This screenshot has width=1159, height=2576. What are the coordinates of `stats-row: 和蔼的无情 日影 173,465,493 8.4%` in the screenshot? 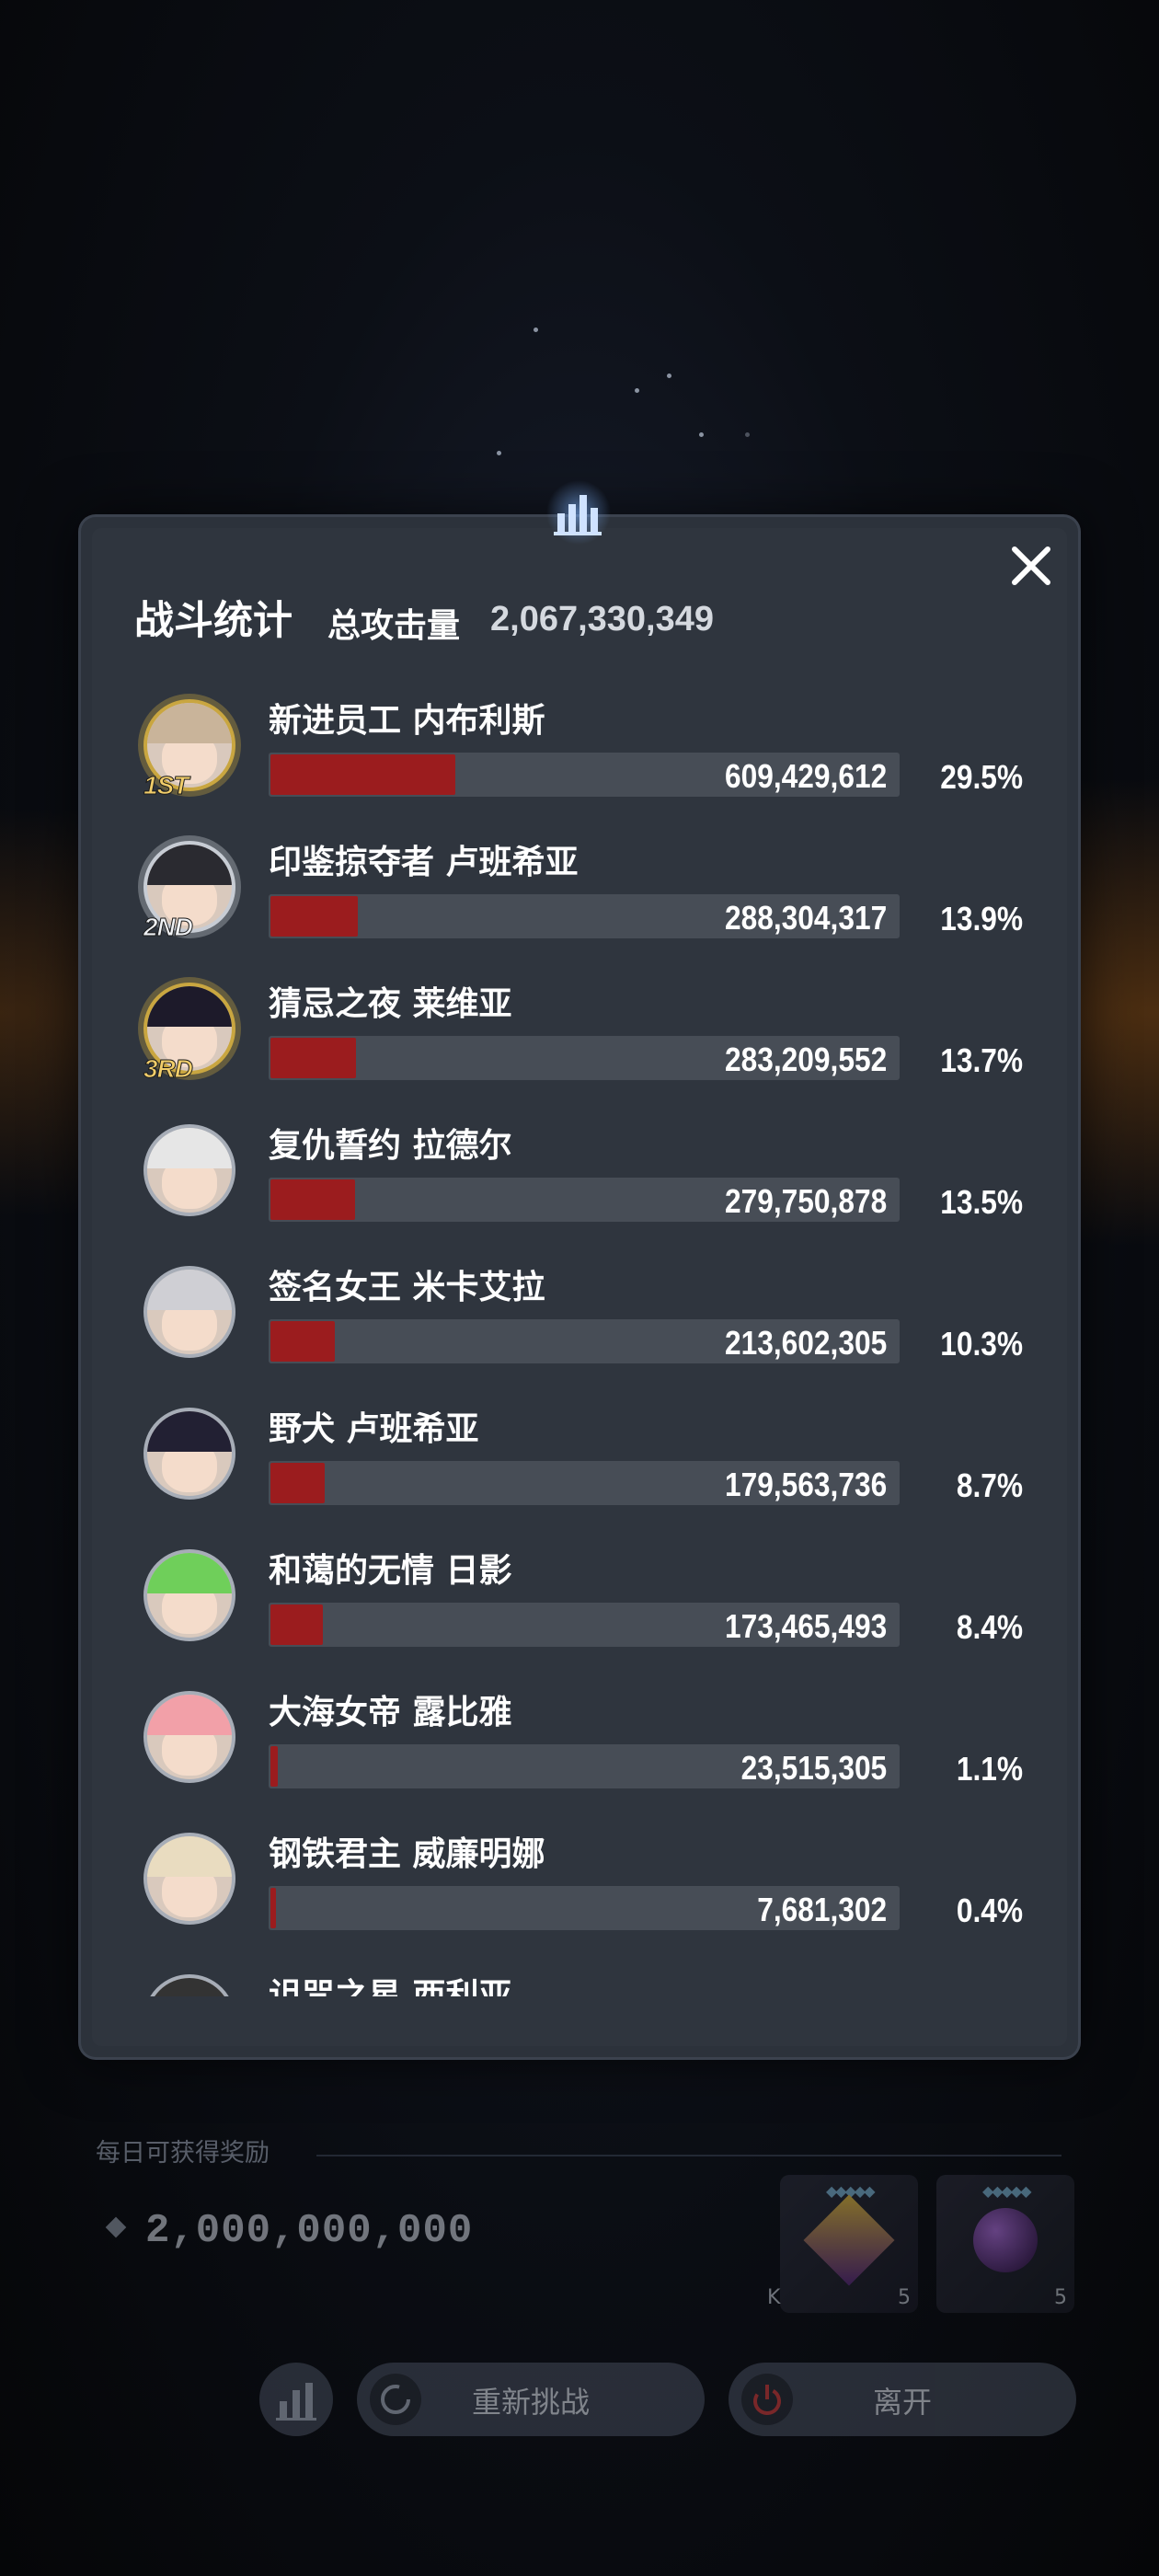 It's located at (579, 1602).